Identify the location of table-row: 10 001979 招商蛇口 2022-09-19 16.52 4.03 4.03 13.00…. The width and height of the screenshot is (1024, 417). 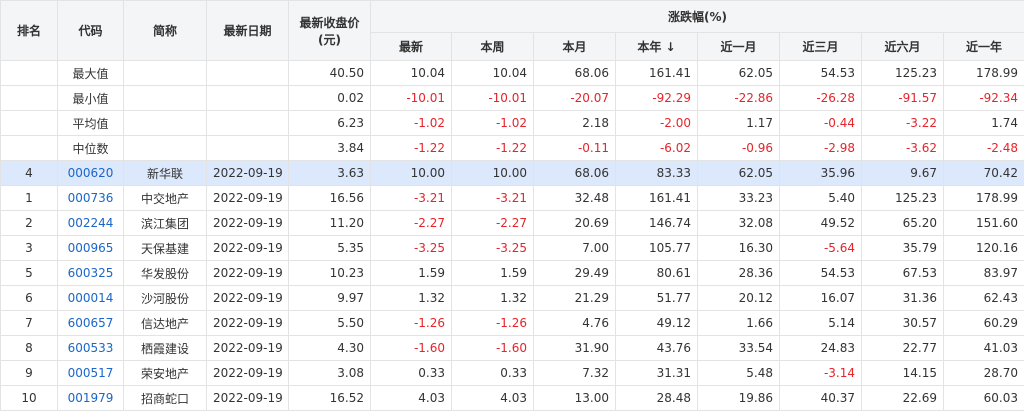
(512, 398).